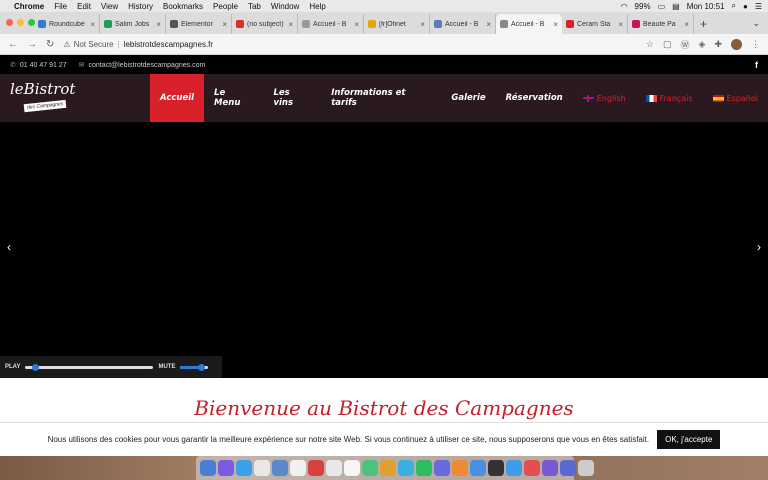  Describe the element at coordinates (168, 44) in the screenshot. I see `url-text: lebistrotdescampagnes.fr` at that location.